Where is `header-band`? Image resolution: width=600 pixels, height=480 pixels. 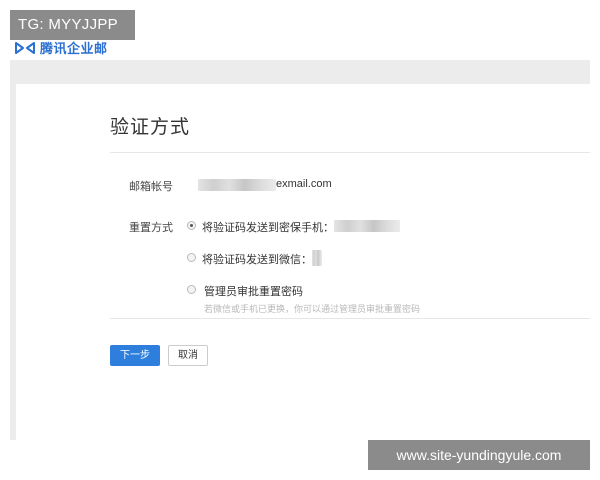
header-band is located at coordinates (300, 72).